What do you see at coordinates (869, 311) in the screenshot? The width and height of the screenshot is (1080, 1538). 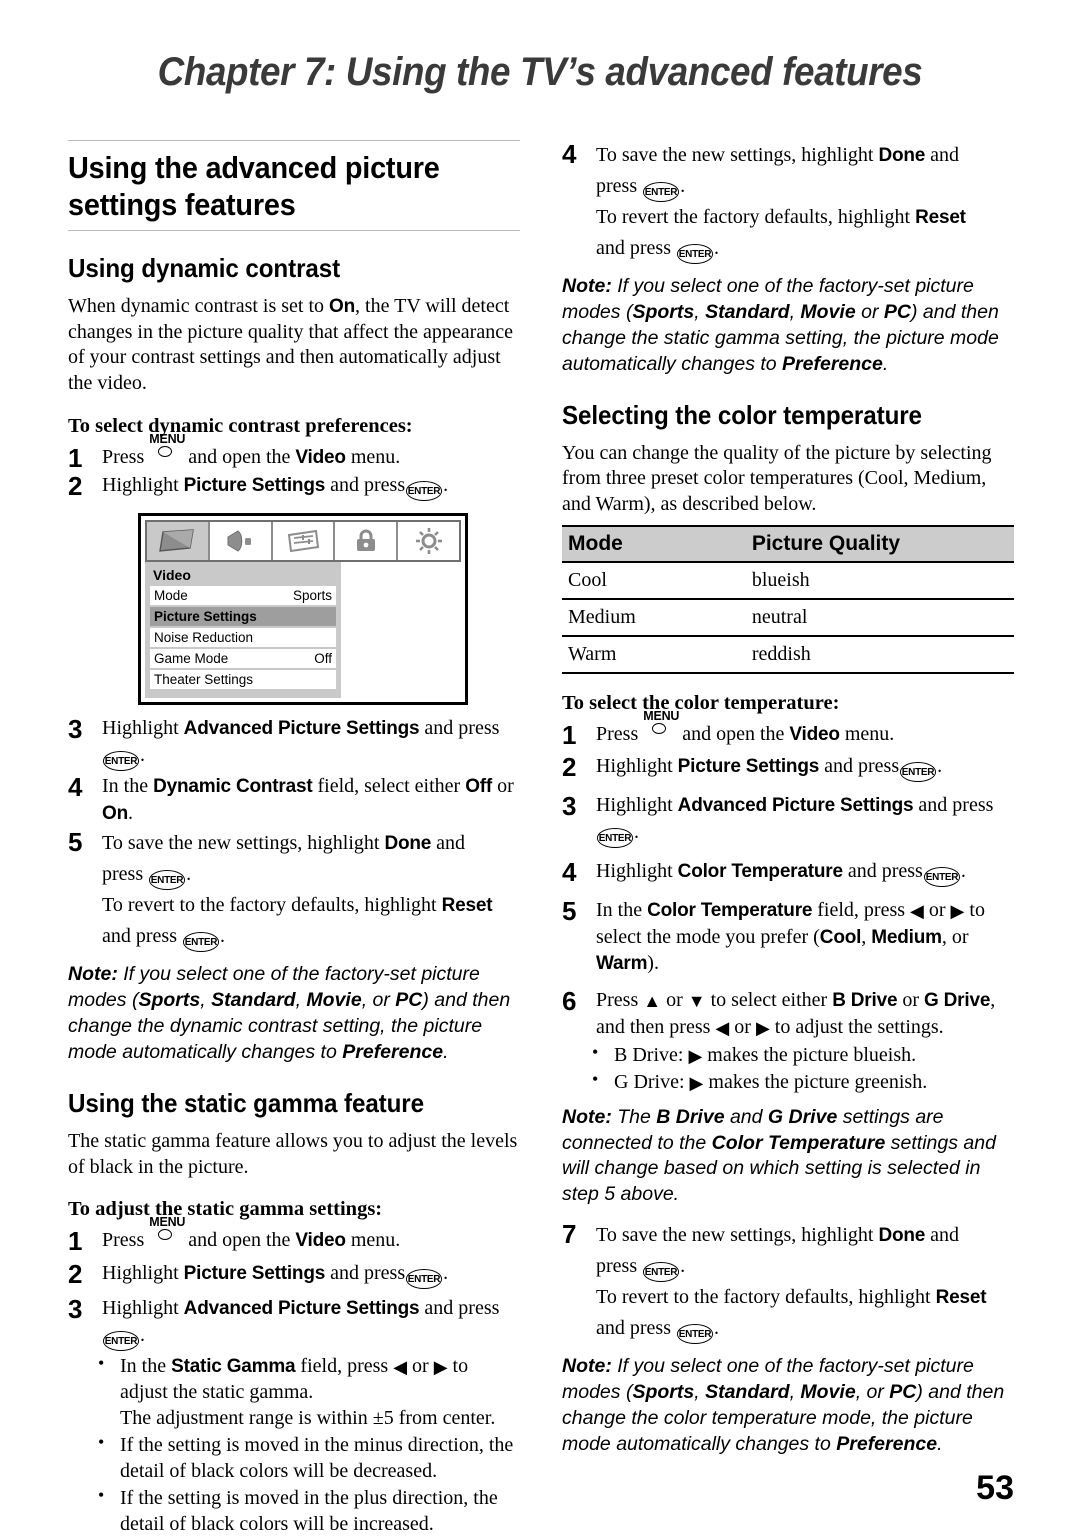 I see `note-text: or` at bounding box center [869, 311].